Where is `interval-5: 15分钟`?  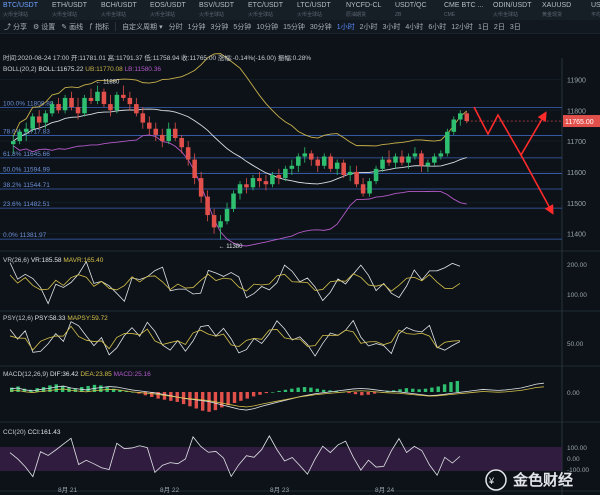 interval-5: 15分钟 is located at coordinates (294, 27).